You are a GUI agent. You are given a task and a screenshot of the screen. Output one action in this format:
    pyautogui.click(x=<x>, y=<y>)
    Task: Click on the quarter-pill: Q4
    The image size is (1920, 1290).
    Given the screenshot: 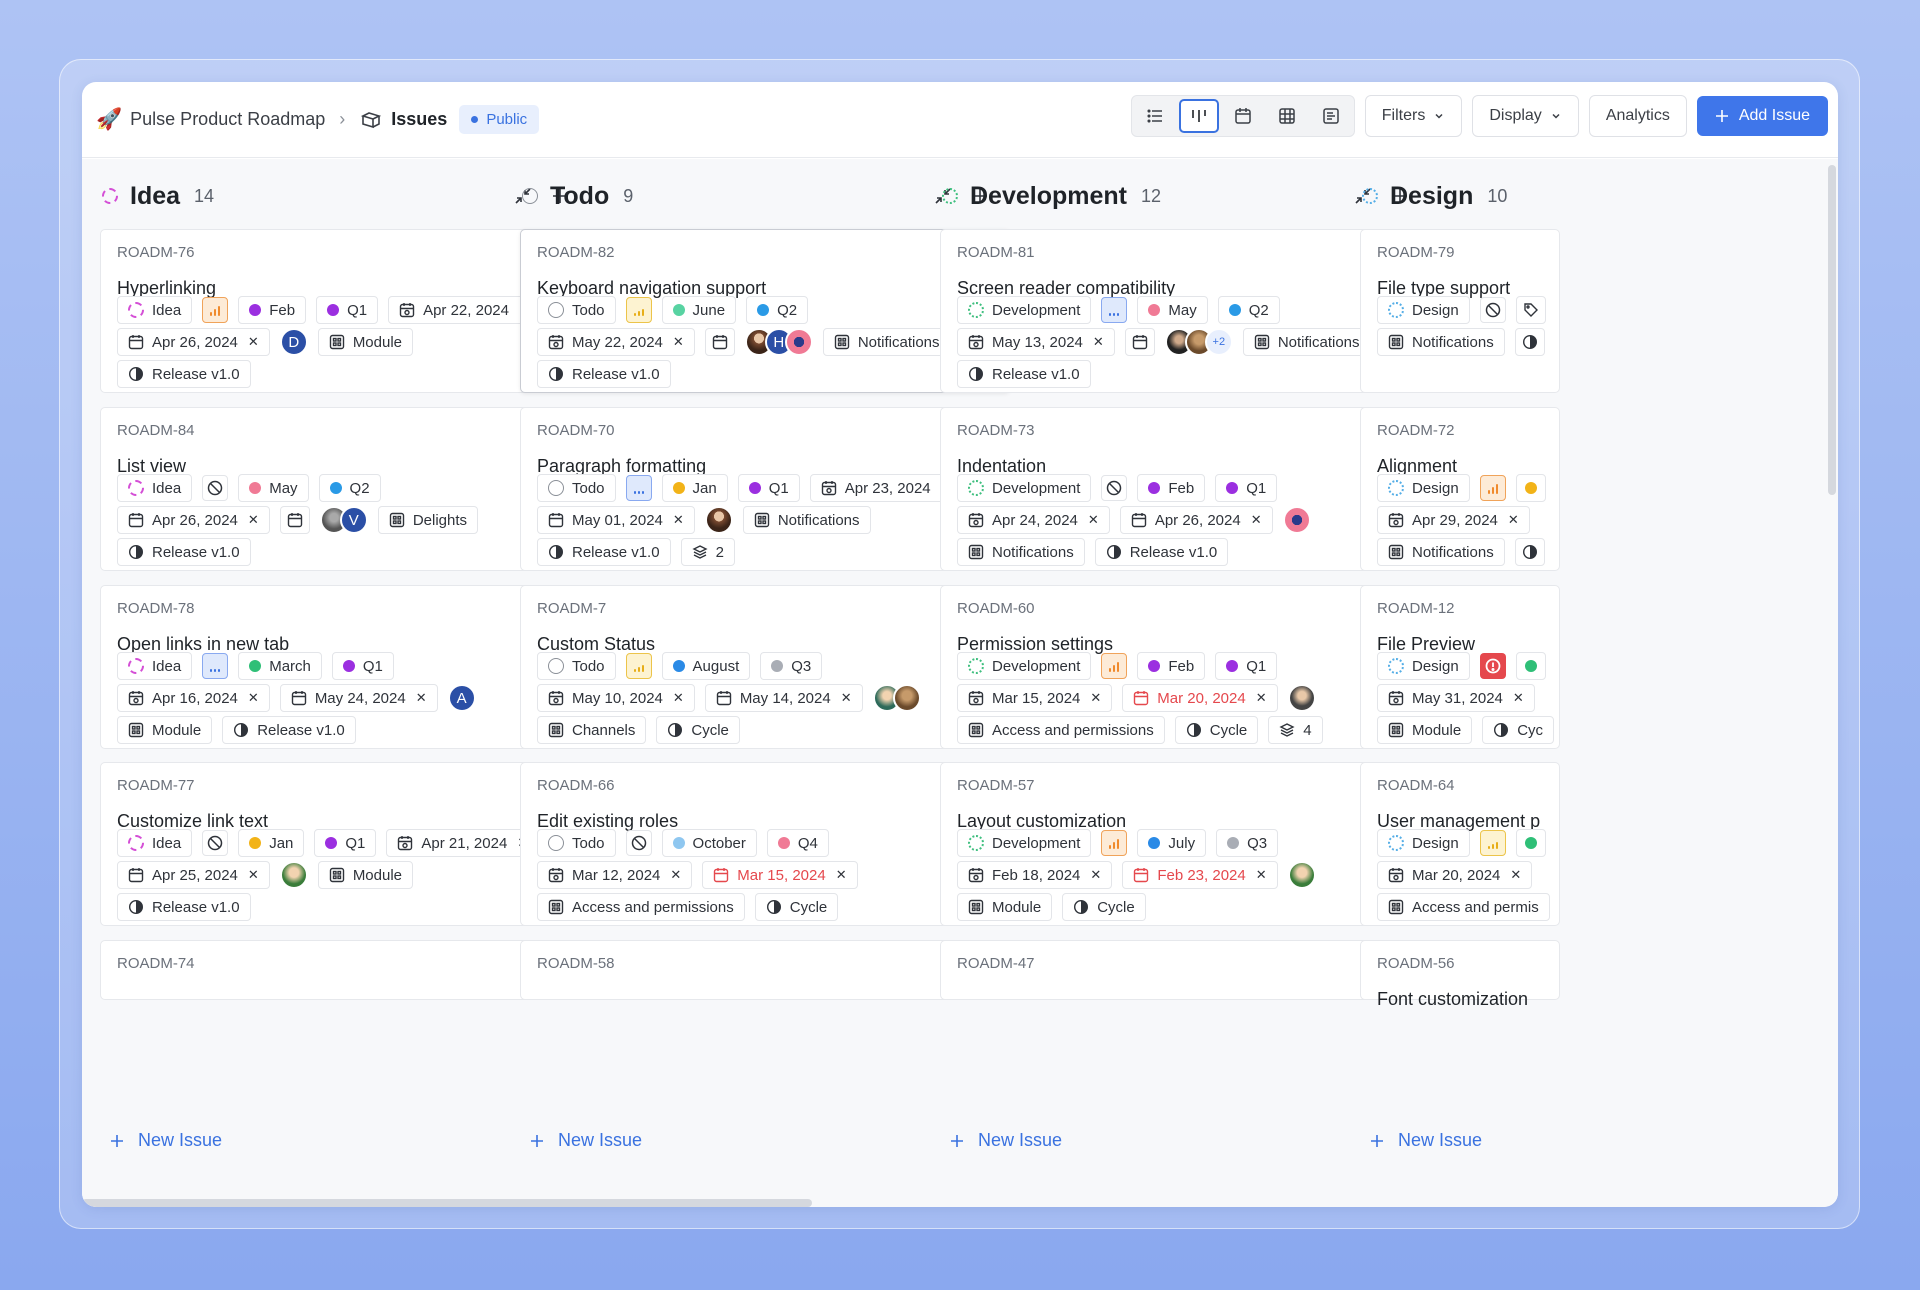 What is the action you would take?
    pyautogui.click(x=797, y=843)
    